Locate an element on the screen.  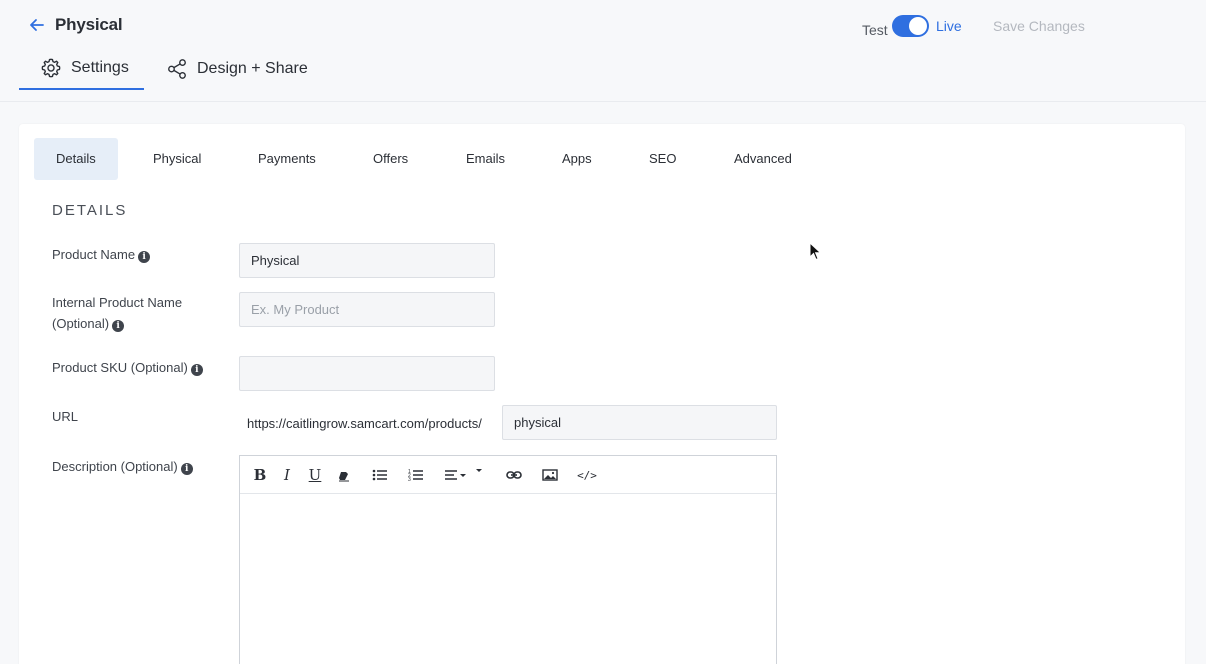
internal-name-label-line2: (Optional) is located at coordinates (81, 323).